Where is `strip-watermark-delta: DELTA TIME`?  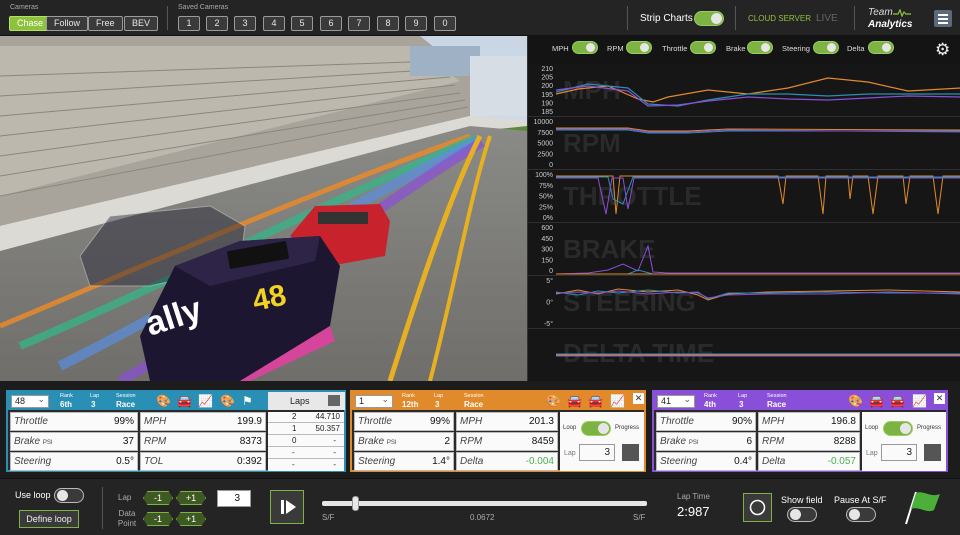 strip-watermark-delta: DELTA TIME is located at coordinates (638, 353).